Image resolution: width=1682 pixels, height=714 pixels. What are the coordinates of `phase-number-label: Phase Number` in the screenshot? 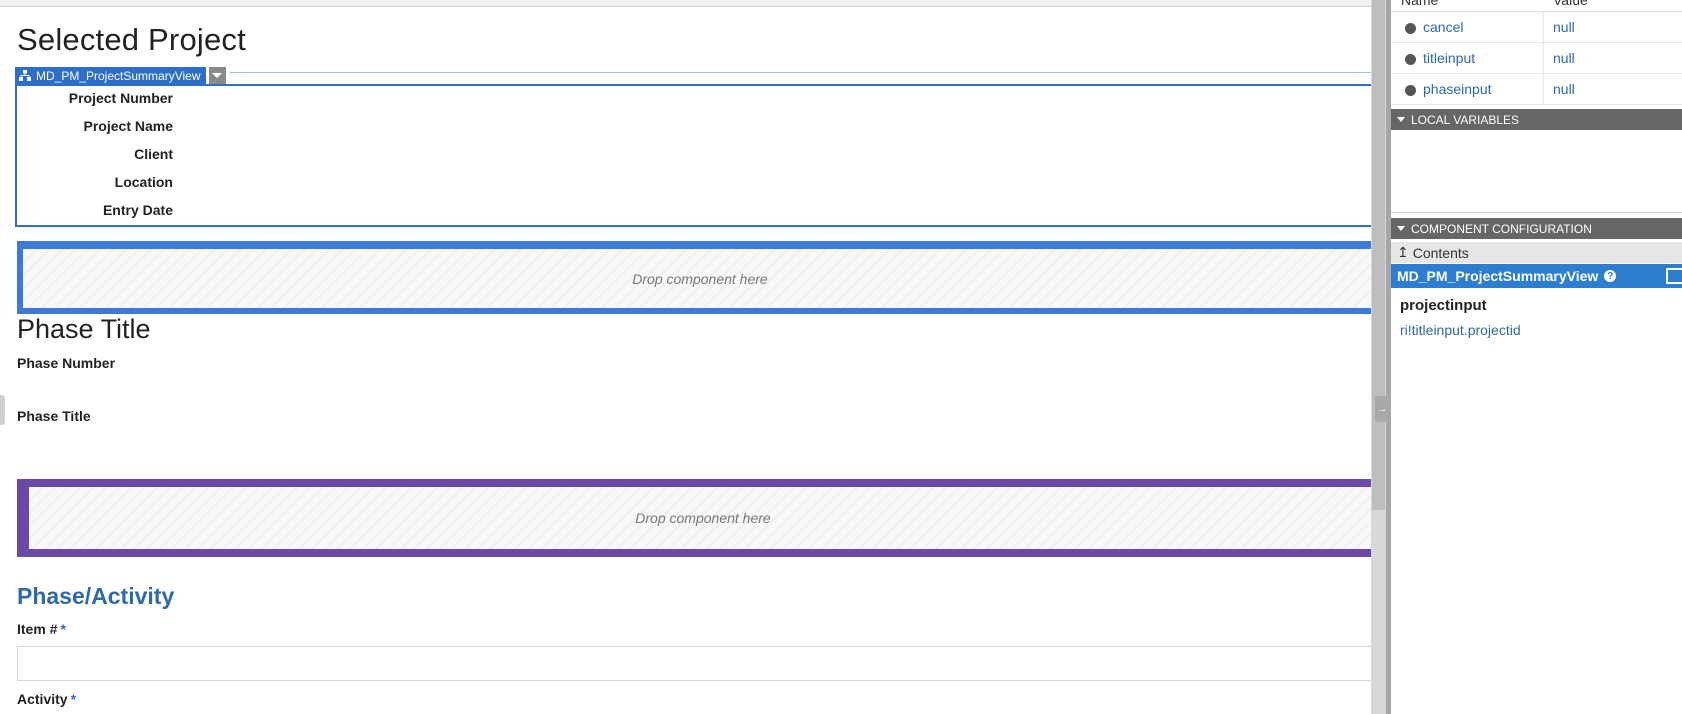 It's located at (66, 363).